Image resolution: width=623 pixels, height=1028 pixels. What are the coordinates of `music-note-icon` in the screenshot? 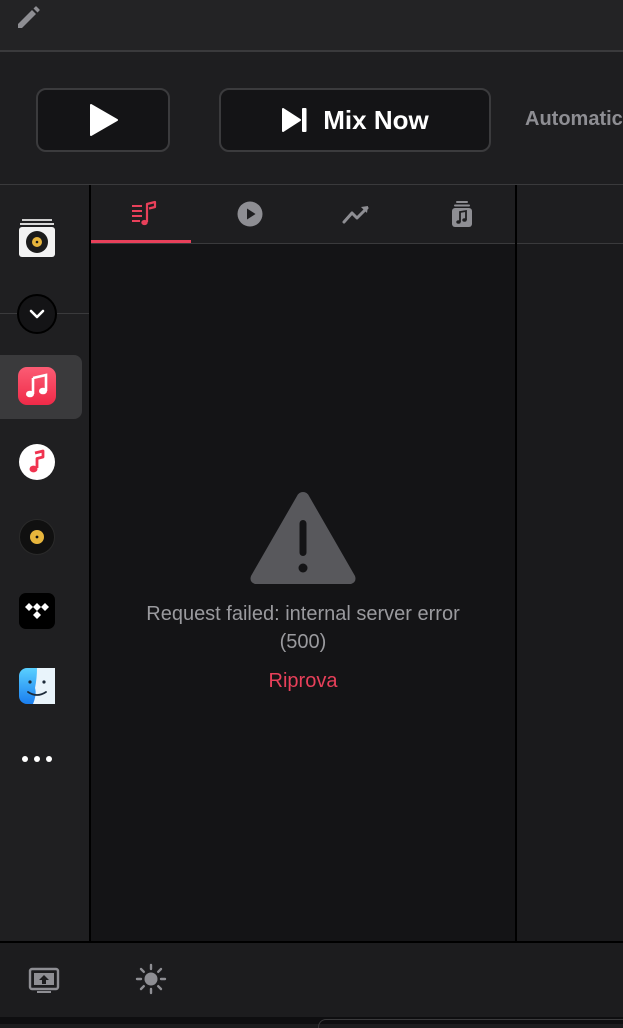 It's located at (37, 462).